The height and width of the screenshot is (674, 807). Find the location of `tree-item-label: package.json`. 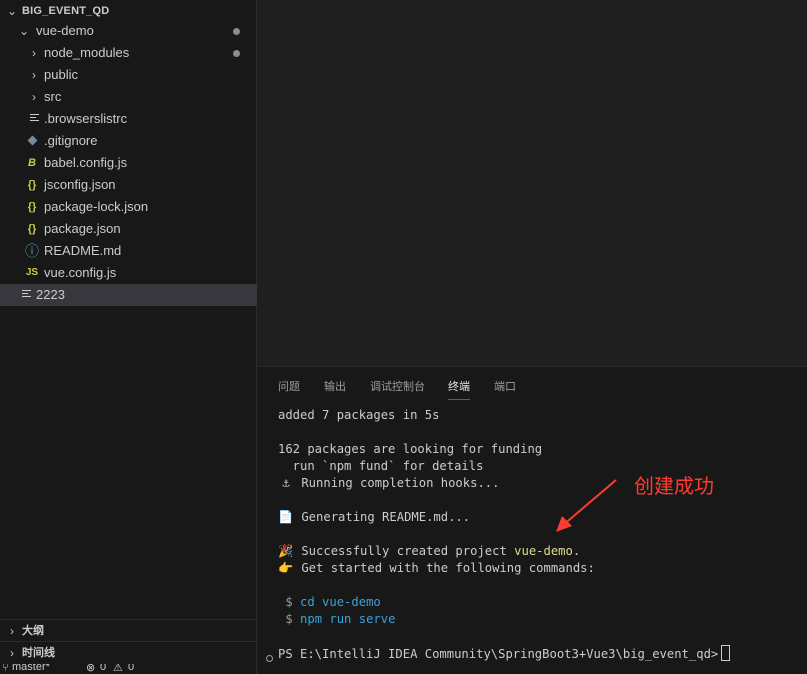

tree-item-label: package.json is located at coordinates (82, 228).